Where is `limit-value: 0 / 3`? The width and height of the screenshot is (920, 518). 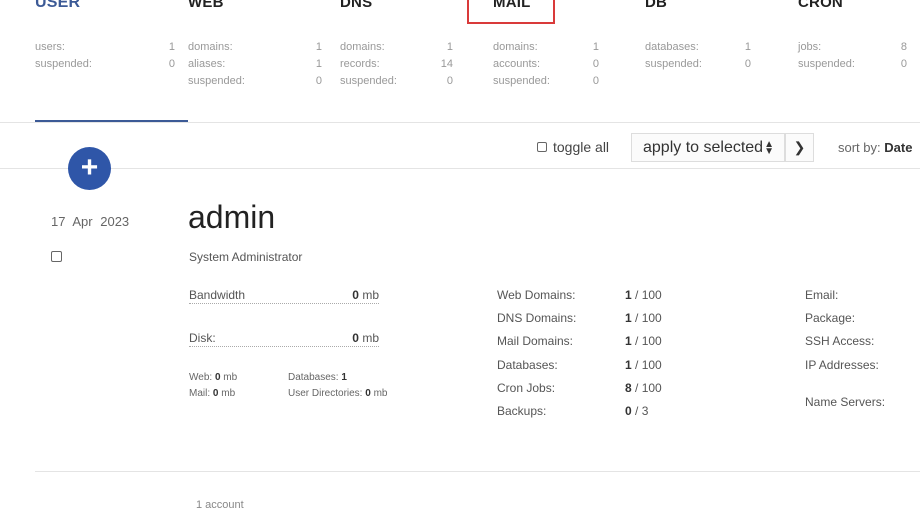
limit-value: 0 / 3 is located at coordinates (636, 411).